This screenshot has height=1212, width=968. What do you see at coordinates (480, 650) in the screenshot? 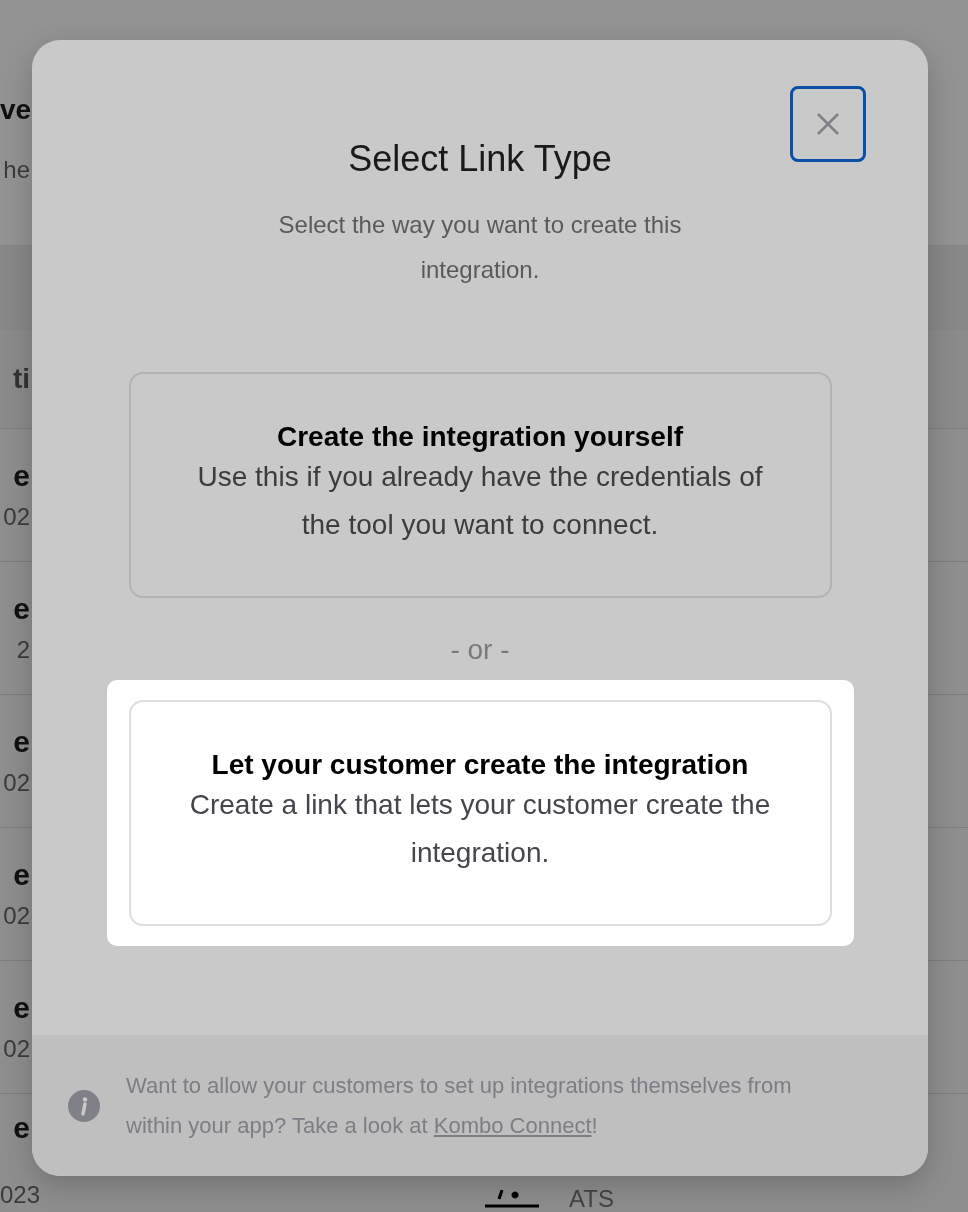
I see `separator-text: - or -` at bounding box center [480, 650].